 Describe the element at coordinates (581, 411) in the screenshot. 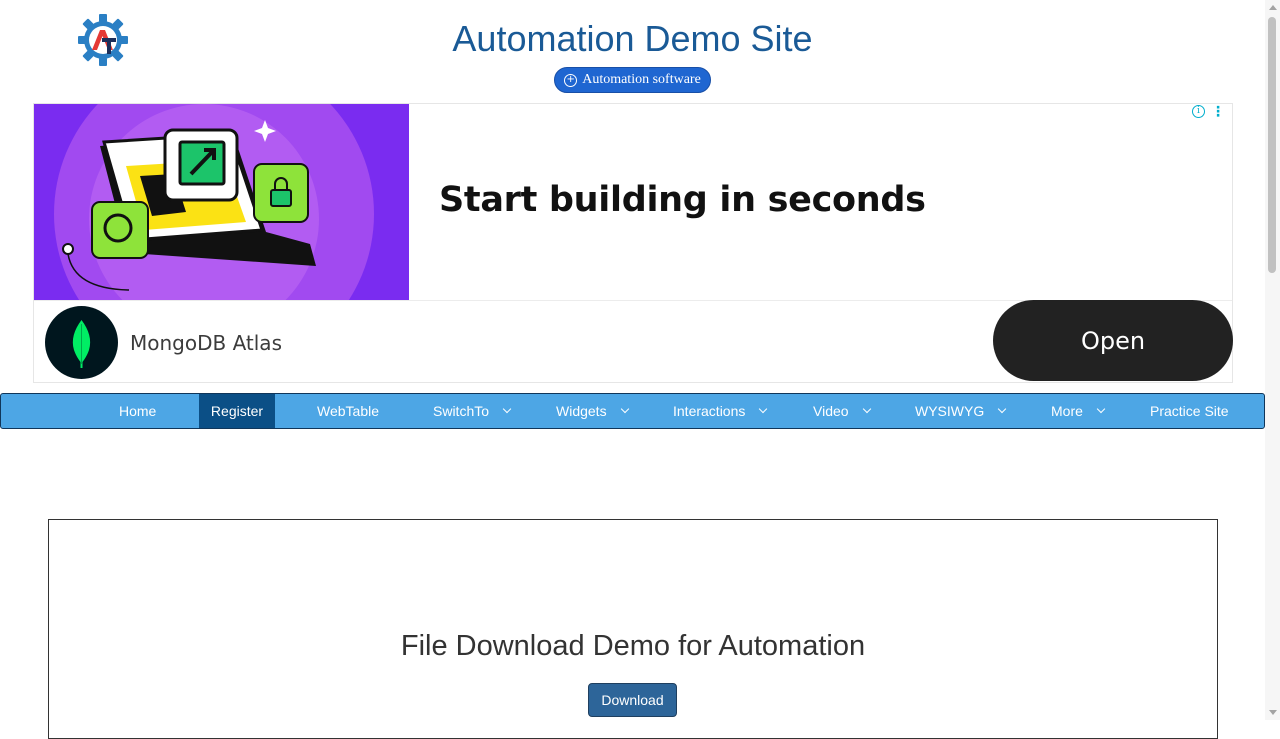

I see `nav-item-label: Widgets` at that location.